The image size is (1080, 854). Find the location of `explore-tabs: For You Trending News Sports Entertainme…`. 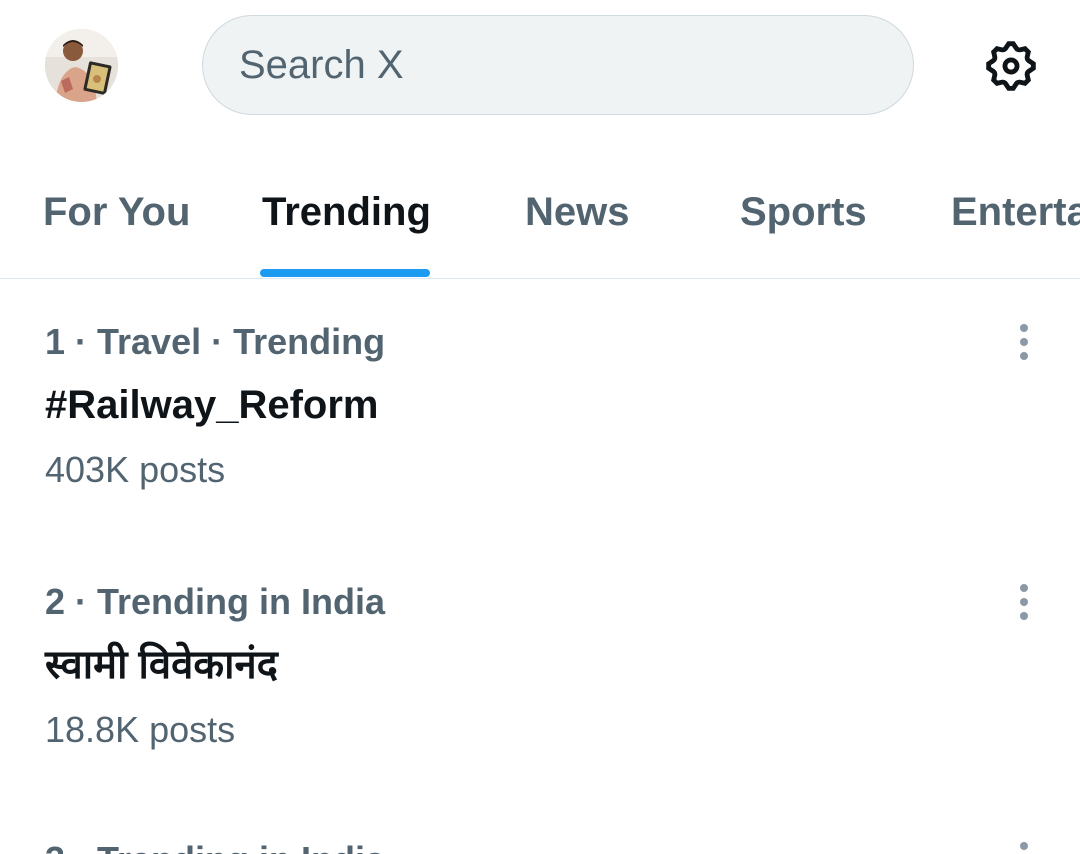

explore-tabs: For You Trending News Sports Entertainme… is located at coordinates (540, 224).